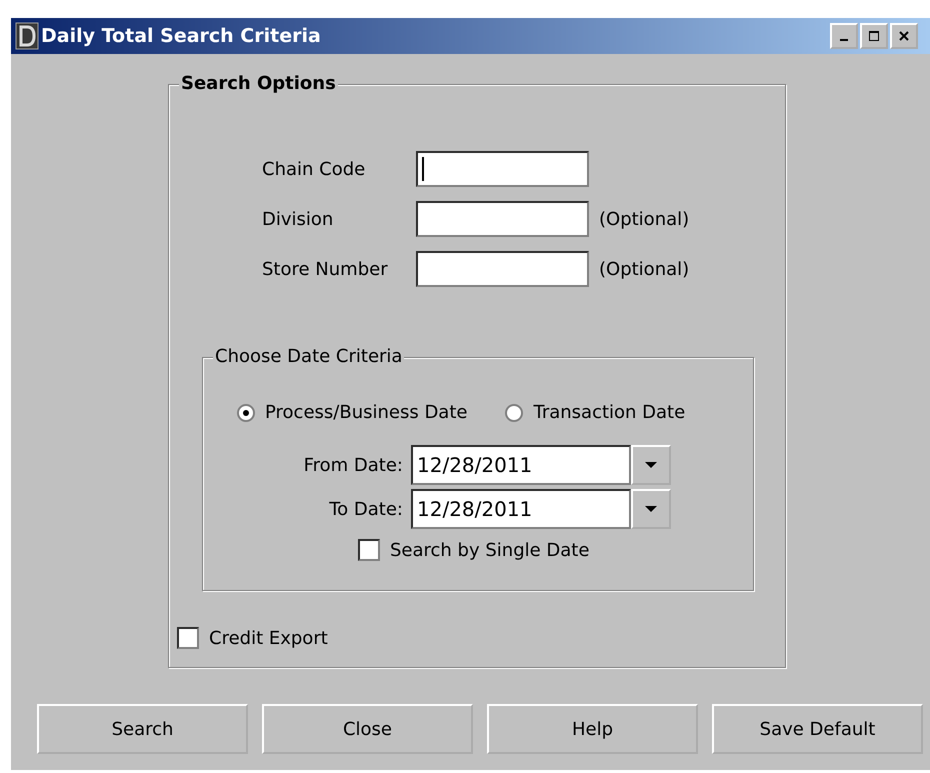 This screenshot has width=930, height=773. I want to click on checkbox-label: Search by Single Date, so click(490, 550).